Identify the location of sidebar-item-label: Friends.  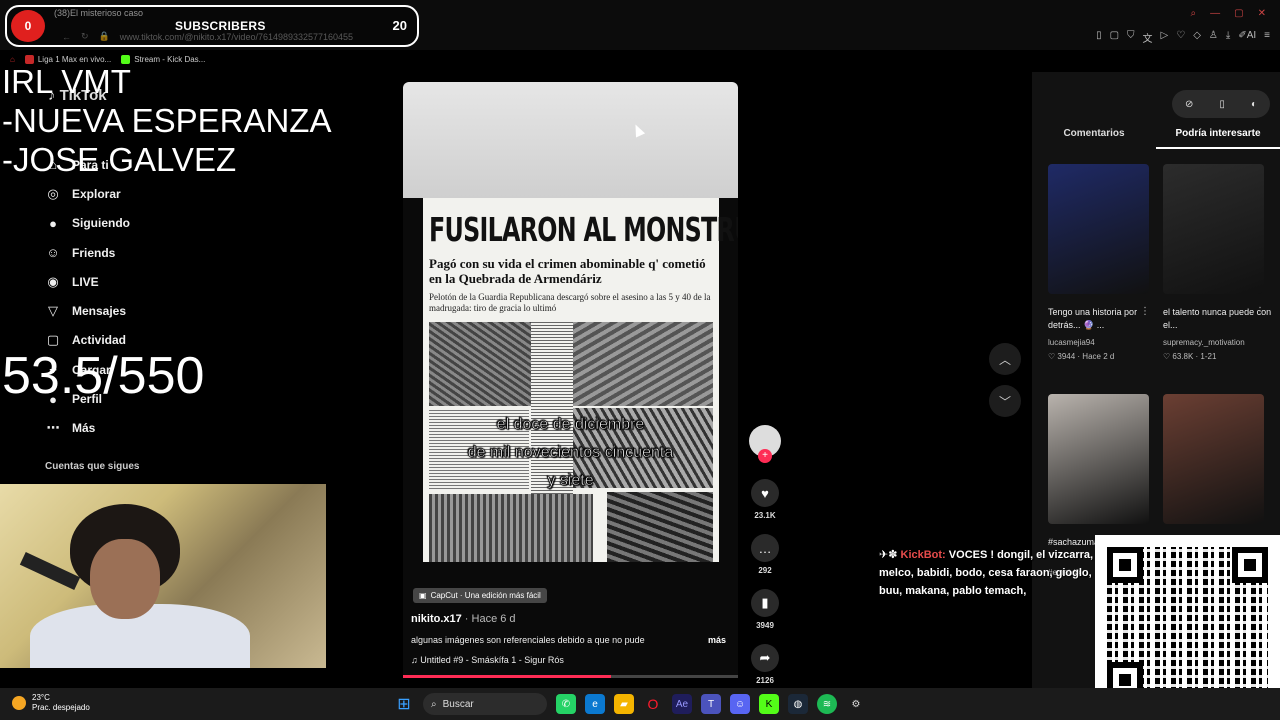
(94, 252).